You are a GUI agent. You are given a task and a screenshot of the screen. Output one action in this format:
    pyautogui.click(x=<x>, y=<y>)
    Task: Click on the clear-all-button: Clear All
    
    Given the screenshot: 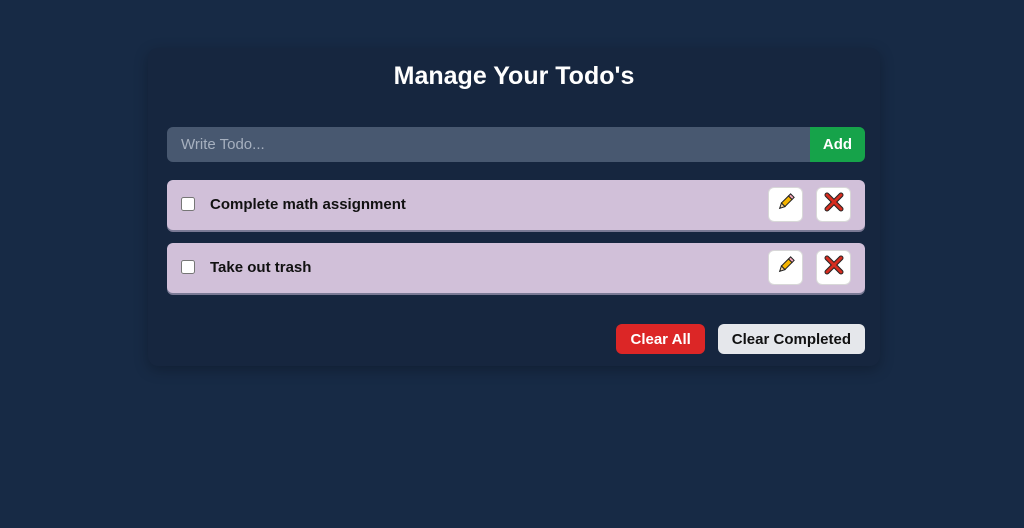 What is the action you would take?
    pyautogui.click(x=660, y=339)
    